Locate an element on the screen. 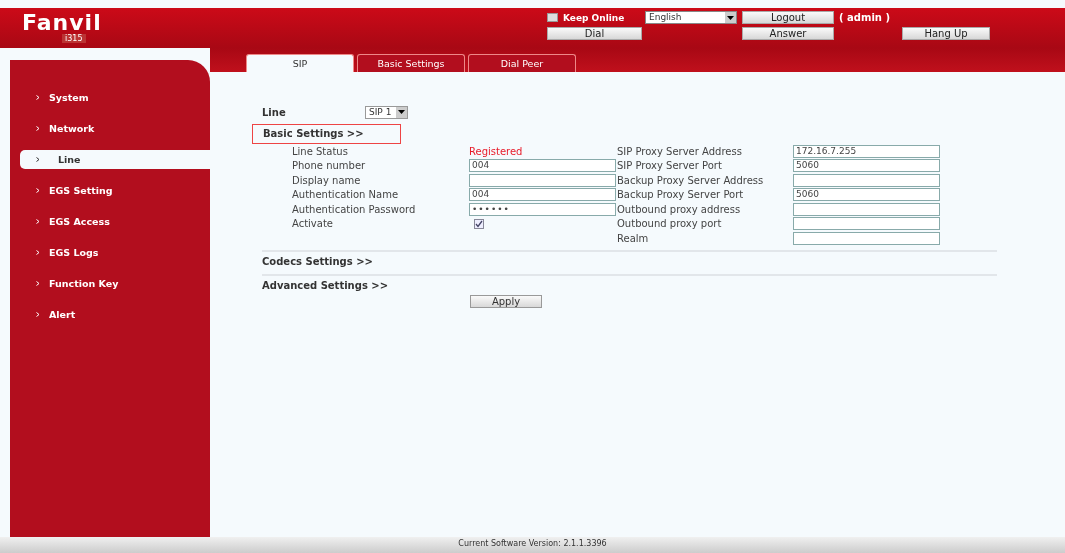  brand-logo-text: Fanvil is located at coordinates (62, 23).